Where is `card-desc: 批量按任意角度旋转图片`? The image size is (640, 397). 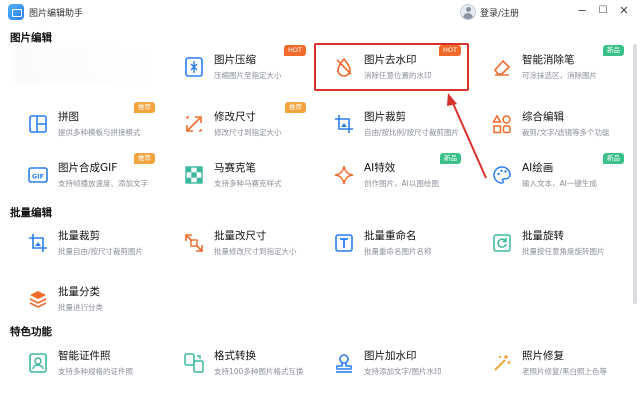 card-desc: 批量按任意角度旋转图片 is located at coordinates (563, 251).